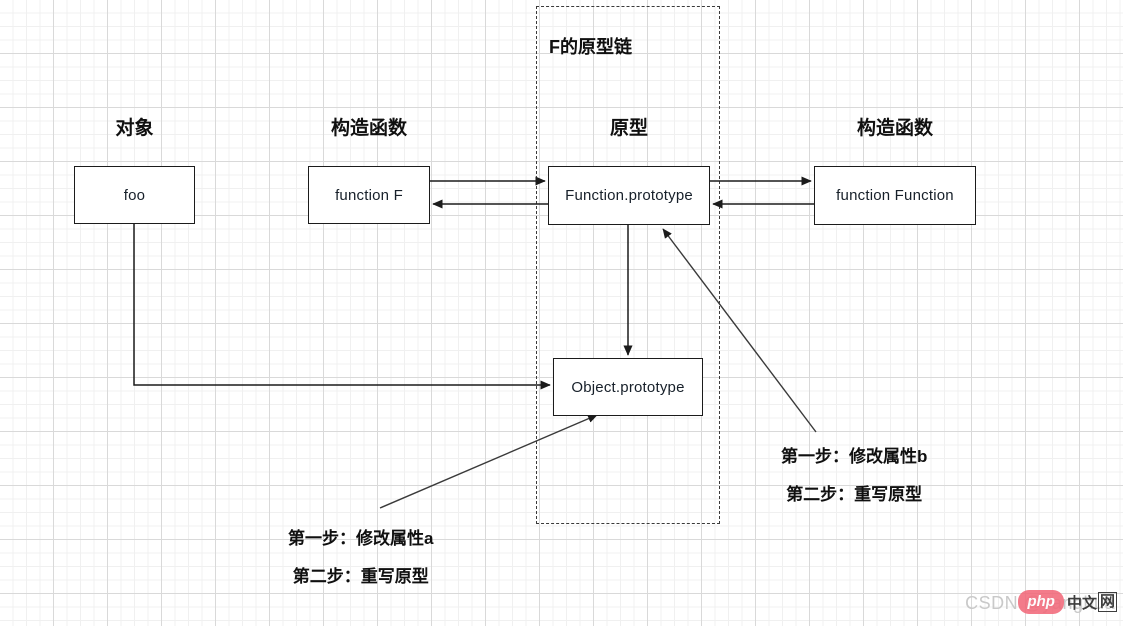 This screenshot has height=626, width=1123. I want to click on edge-foo-to-object-prototype, so click(342, 307).